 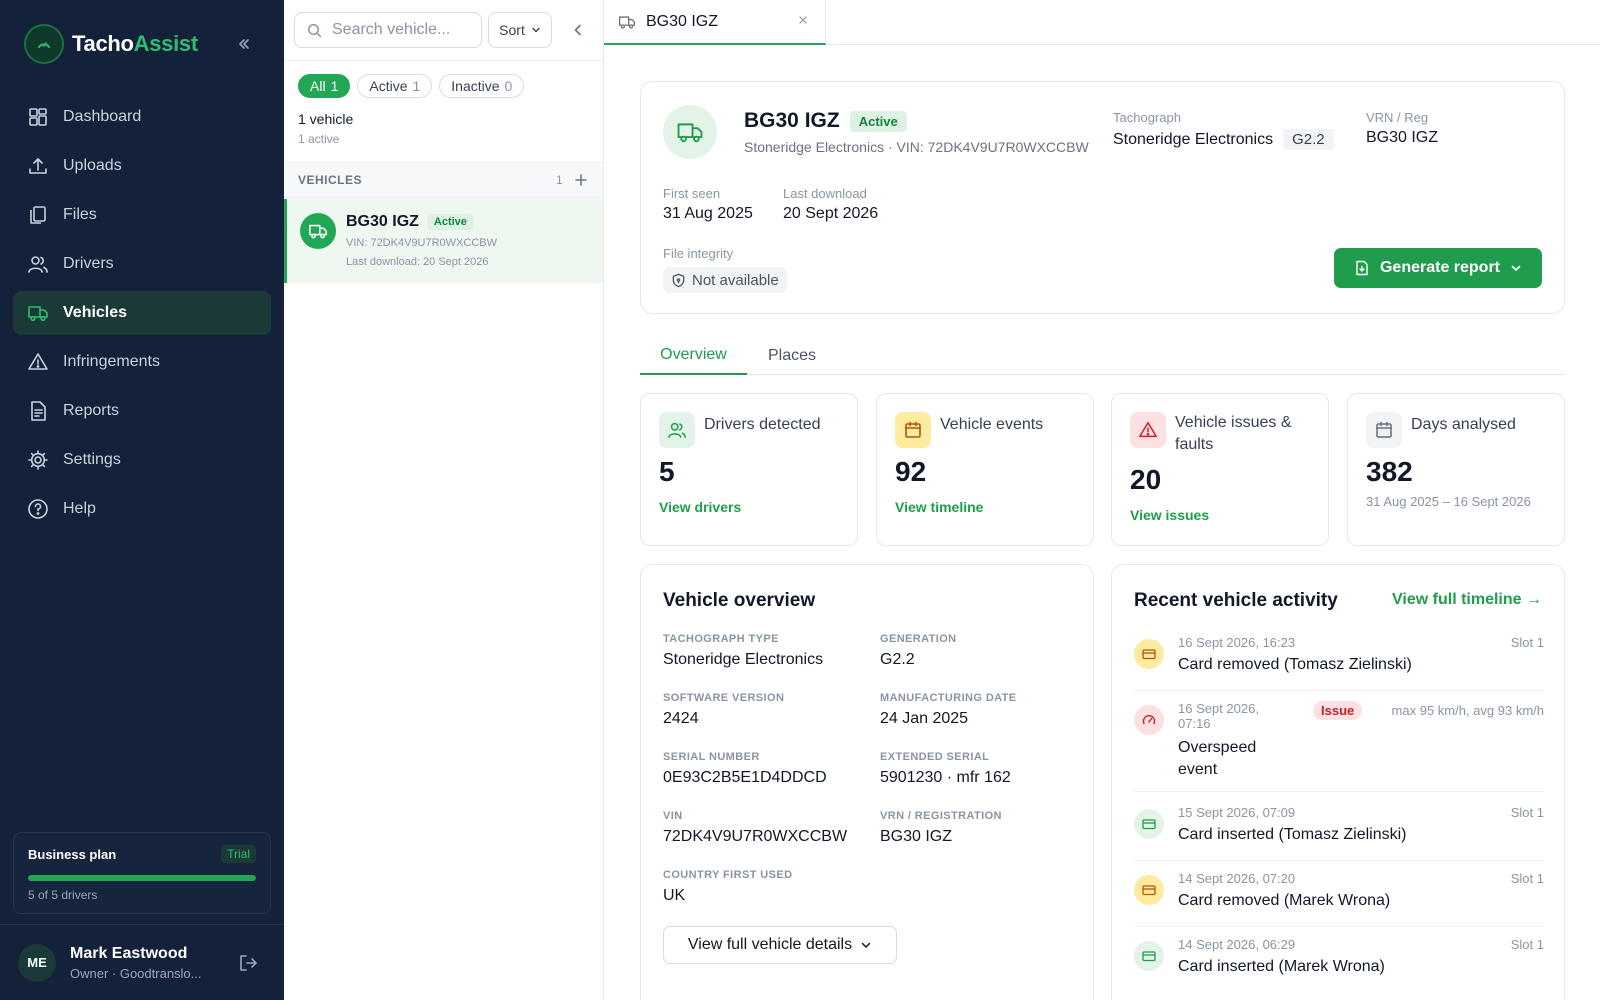 I want to click on stat-card-drivers: Drivers detected 5 View drivers, so click(x=749, y=469).